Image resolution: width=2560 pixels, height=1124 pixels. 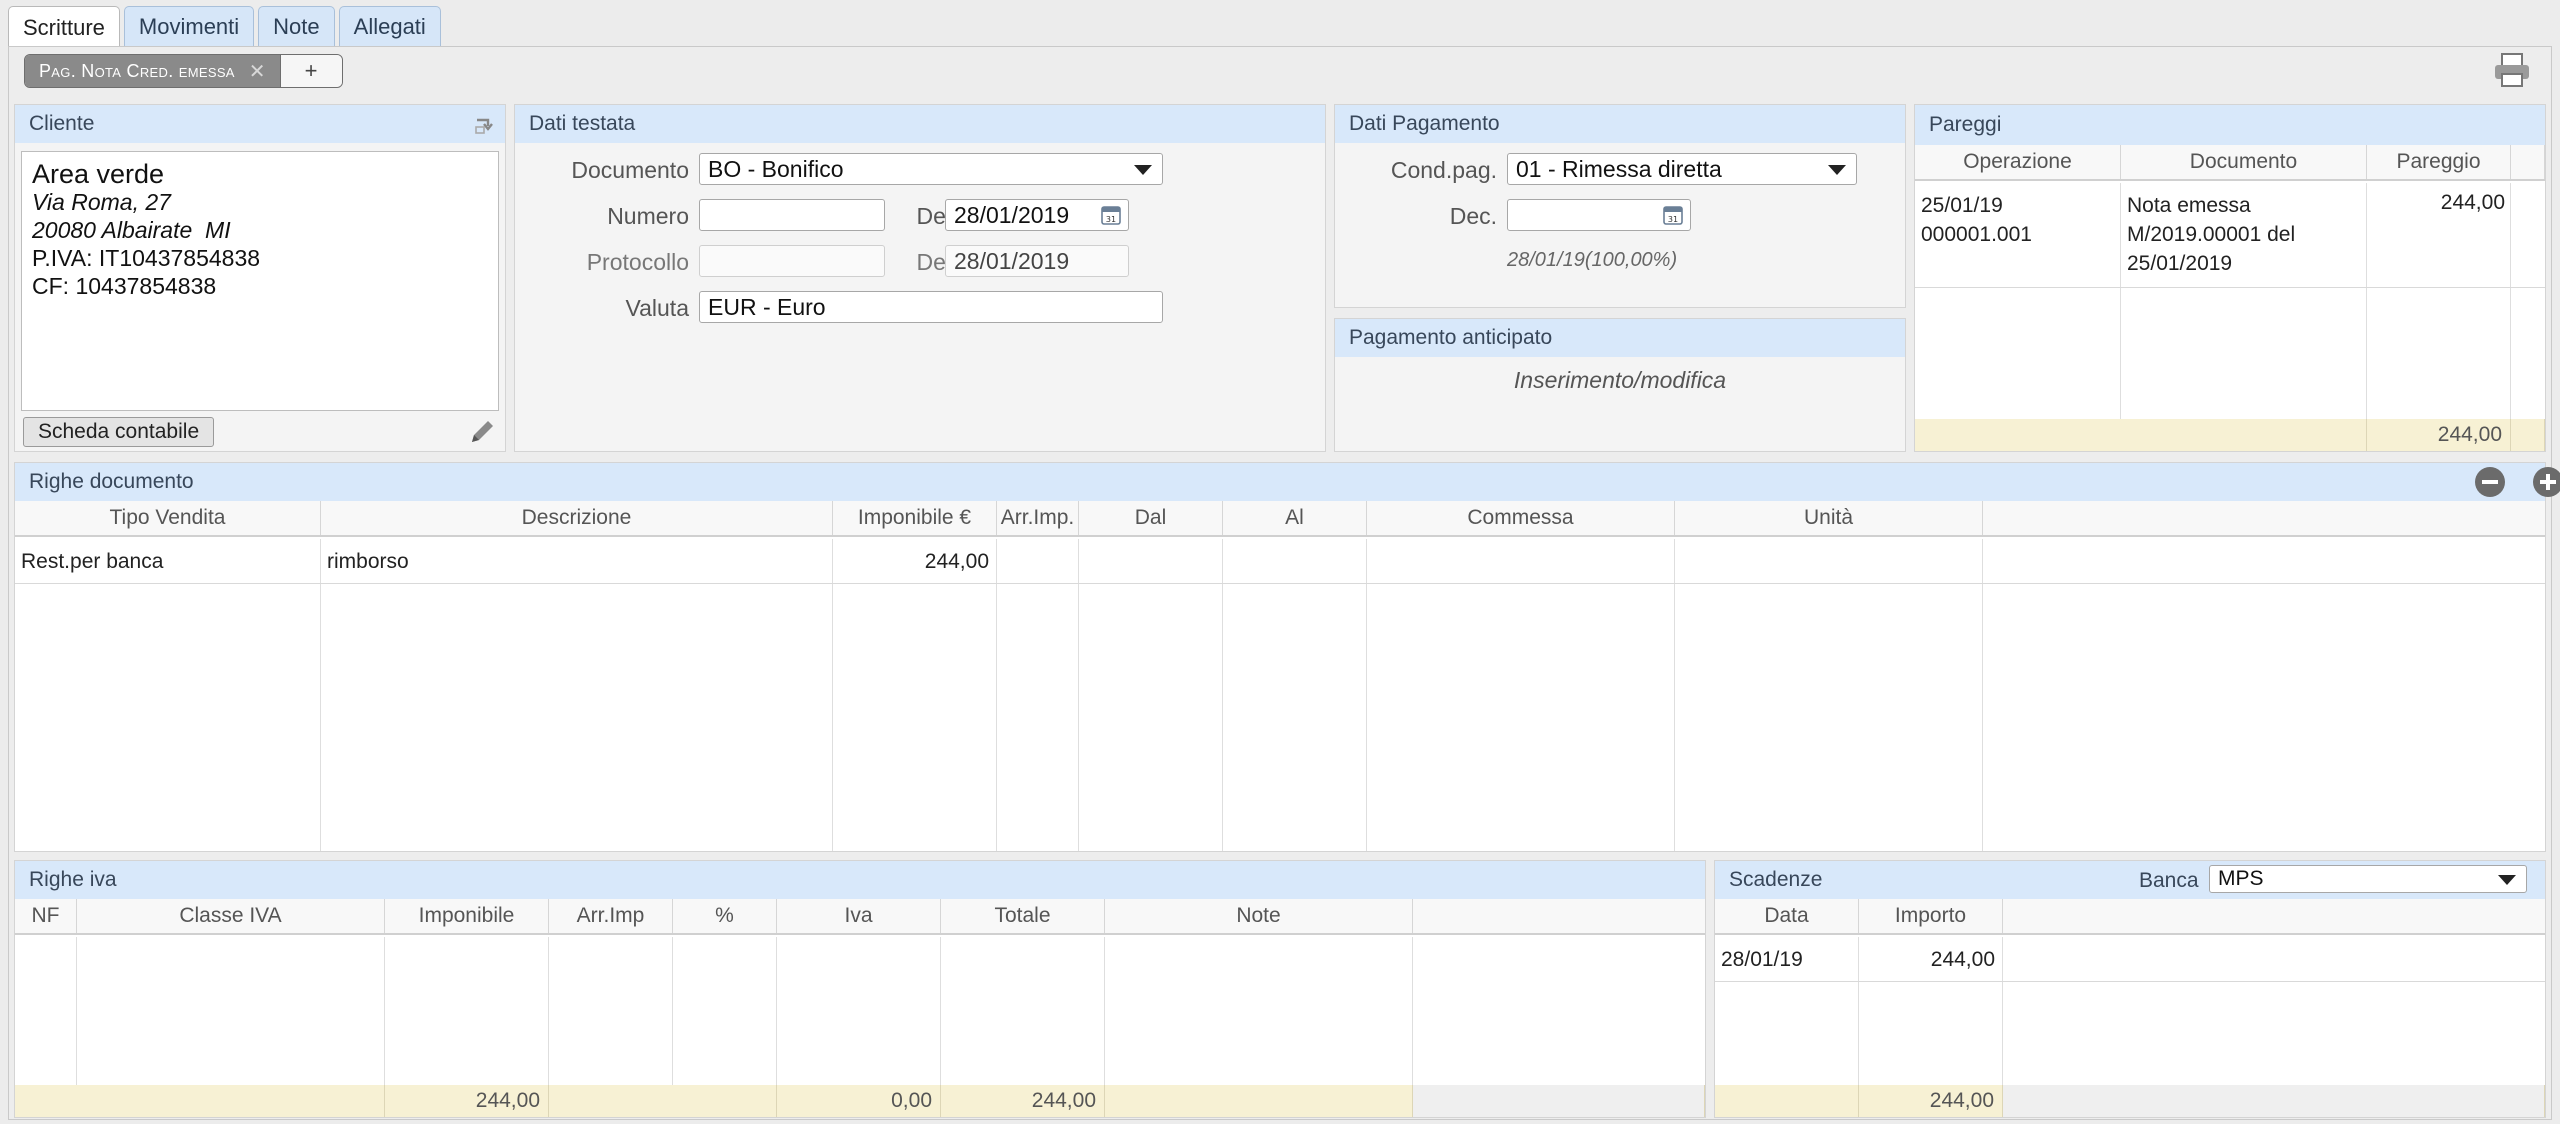 I want to click on minus-icon, so click(x=2490, y=482).